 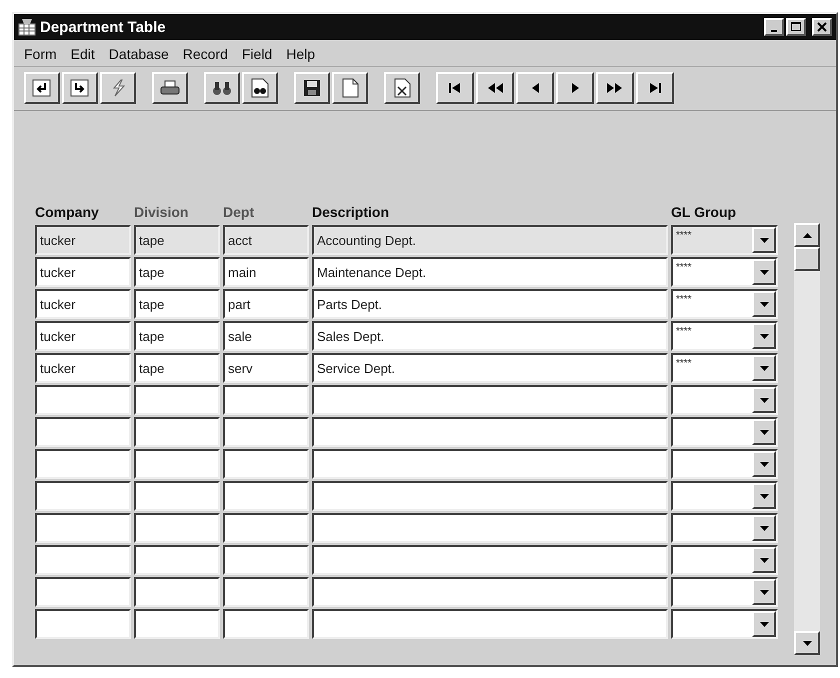 I want to click on text-field: Accounting Dept., so click(x=490, y=240).